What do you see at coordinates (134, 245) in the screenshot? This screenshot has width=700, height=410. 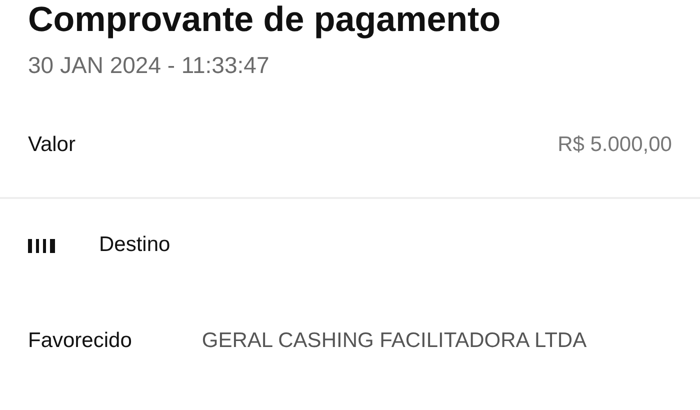 I see `section-title: Destino` at bounding box center [134, 245].